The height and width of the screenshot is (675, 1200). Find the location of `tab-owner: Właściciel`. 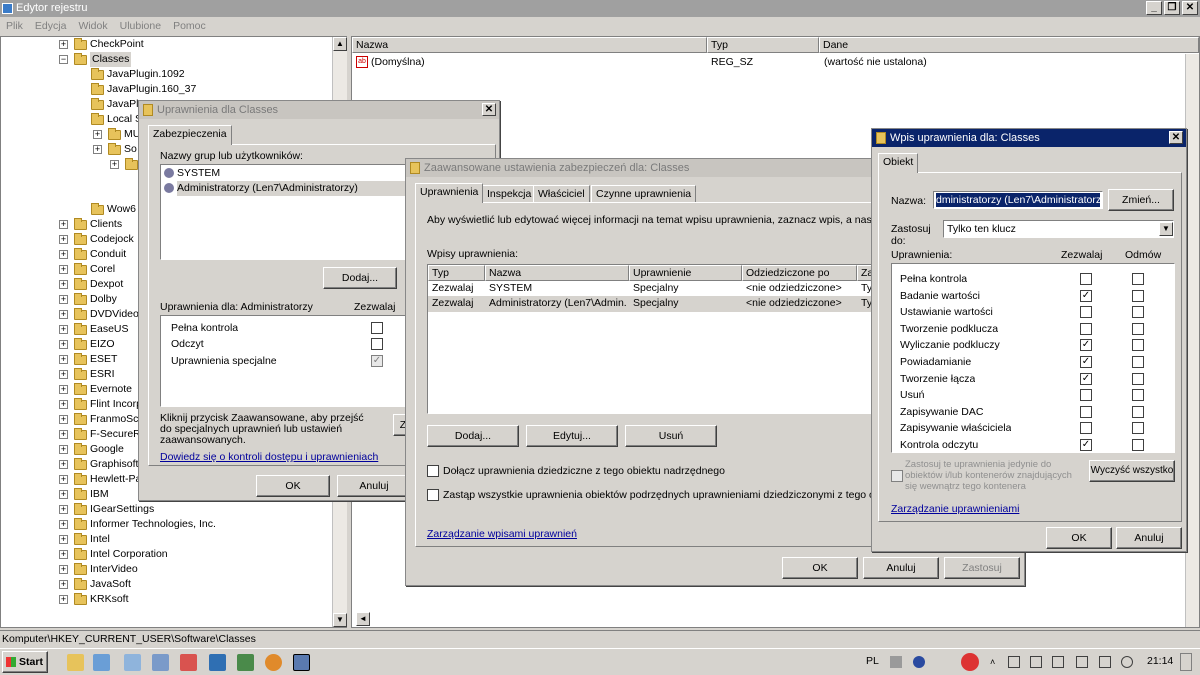

tab-owner: Właściciel is located at coordinates (561, 194).